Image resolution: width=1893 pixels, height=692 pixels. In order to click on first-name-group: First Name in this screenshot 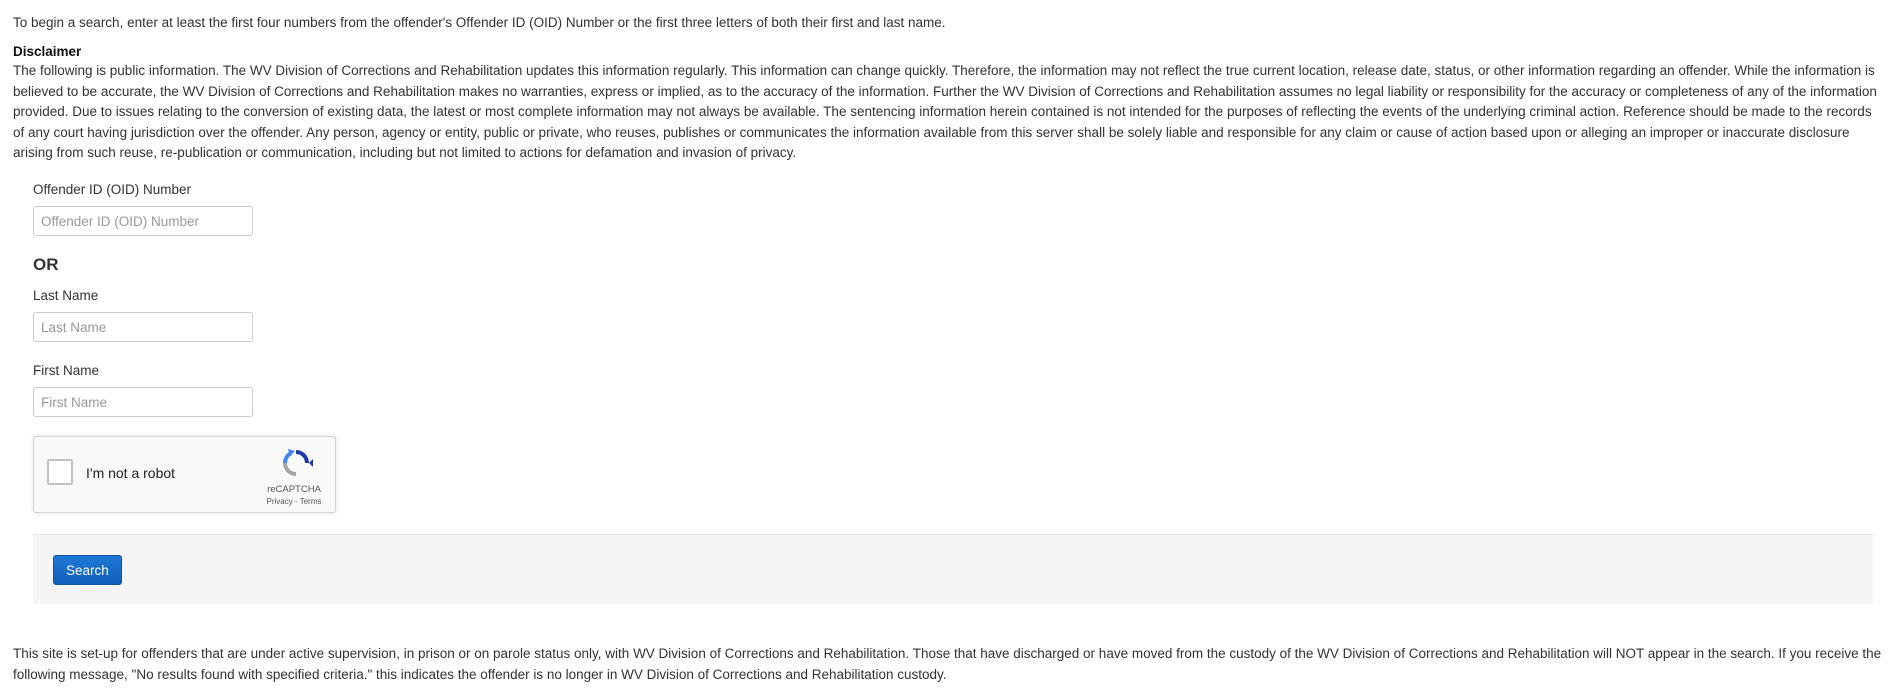, I will do `click(143, 389)`.